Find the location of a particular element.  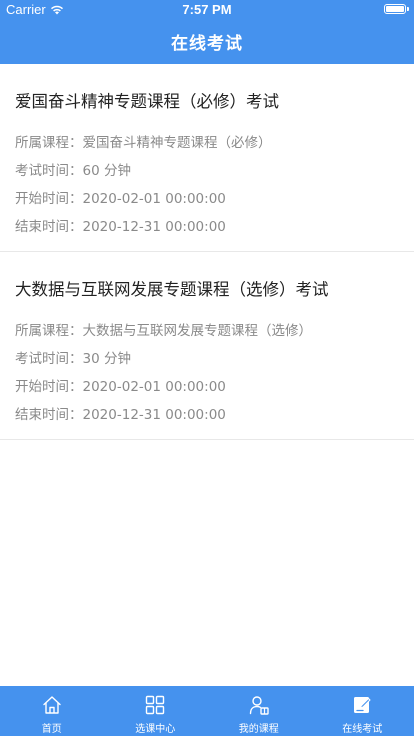

tab-home-label: 首页 is located at coordinates (51, 729).